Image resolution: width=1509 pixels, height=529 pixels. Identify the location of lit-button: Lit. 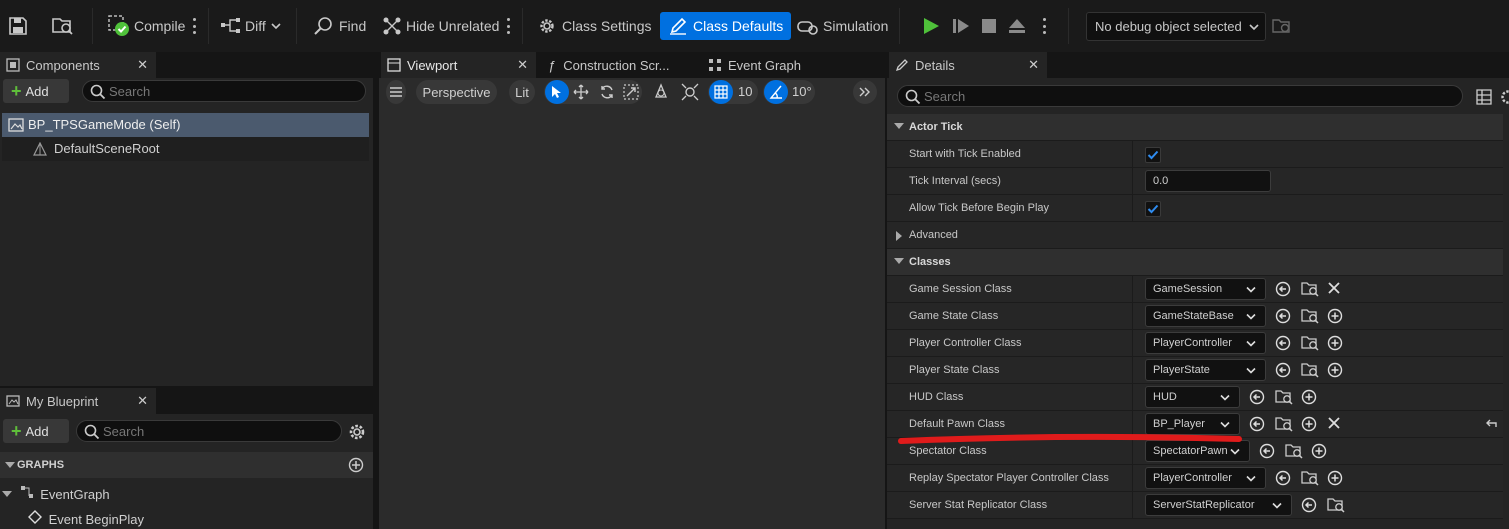
(522, 92).